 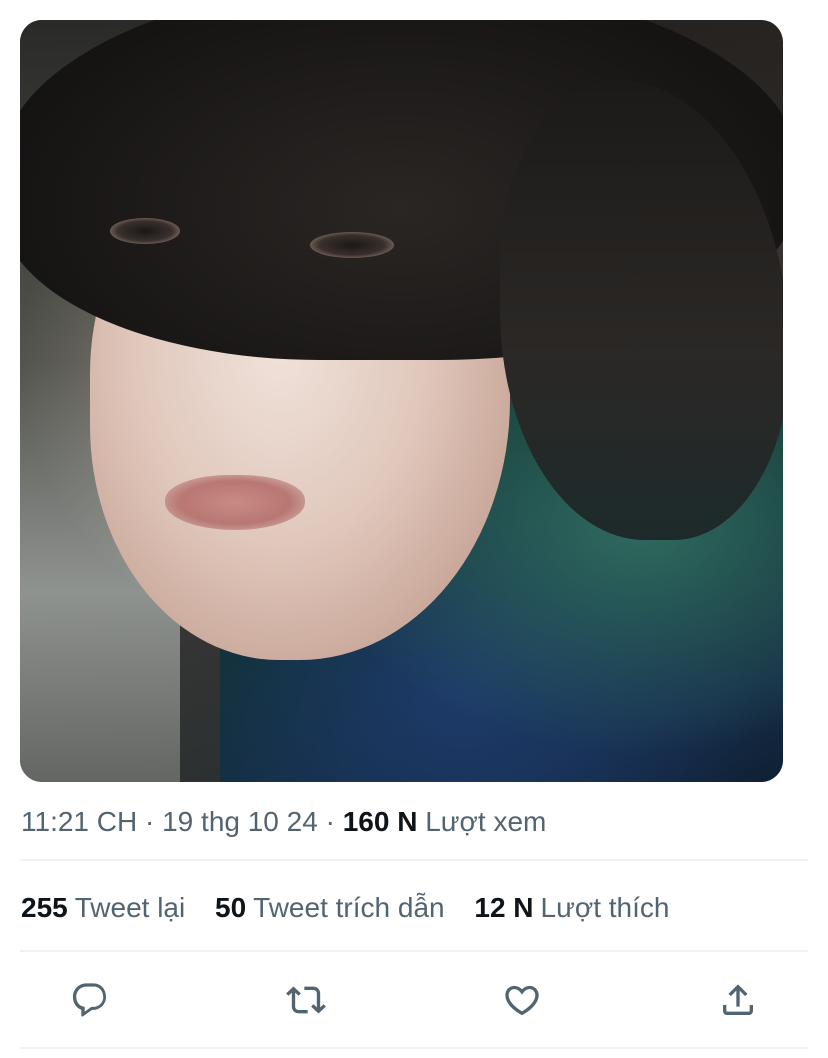 I want to click on retweets-label: Tweet lại, so click(x=130, y=907).